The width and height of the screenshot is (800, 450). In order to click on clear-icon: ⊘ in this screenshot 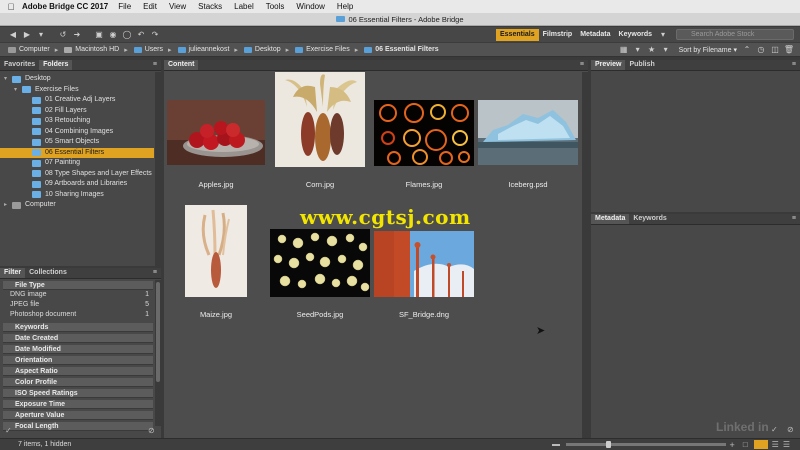, I will do `click(790, 429)`.